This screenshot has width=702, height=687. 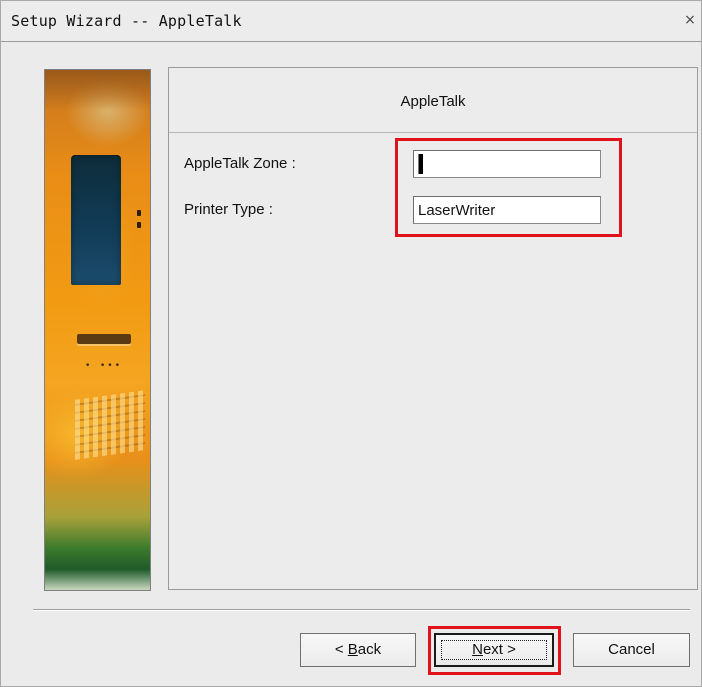 I want to click on appletalk-zone-input, so click(x=507, y=164).